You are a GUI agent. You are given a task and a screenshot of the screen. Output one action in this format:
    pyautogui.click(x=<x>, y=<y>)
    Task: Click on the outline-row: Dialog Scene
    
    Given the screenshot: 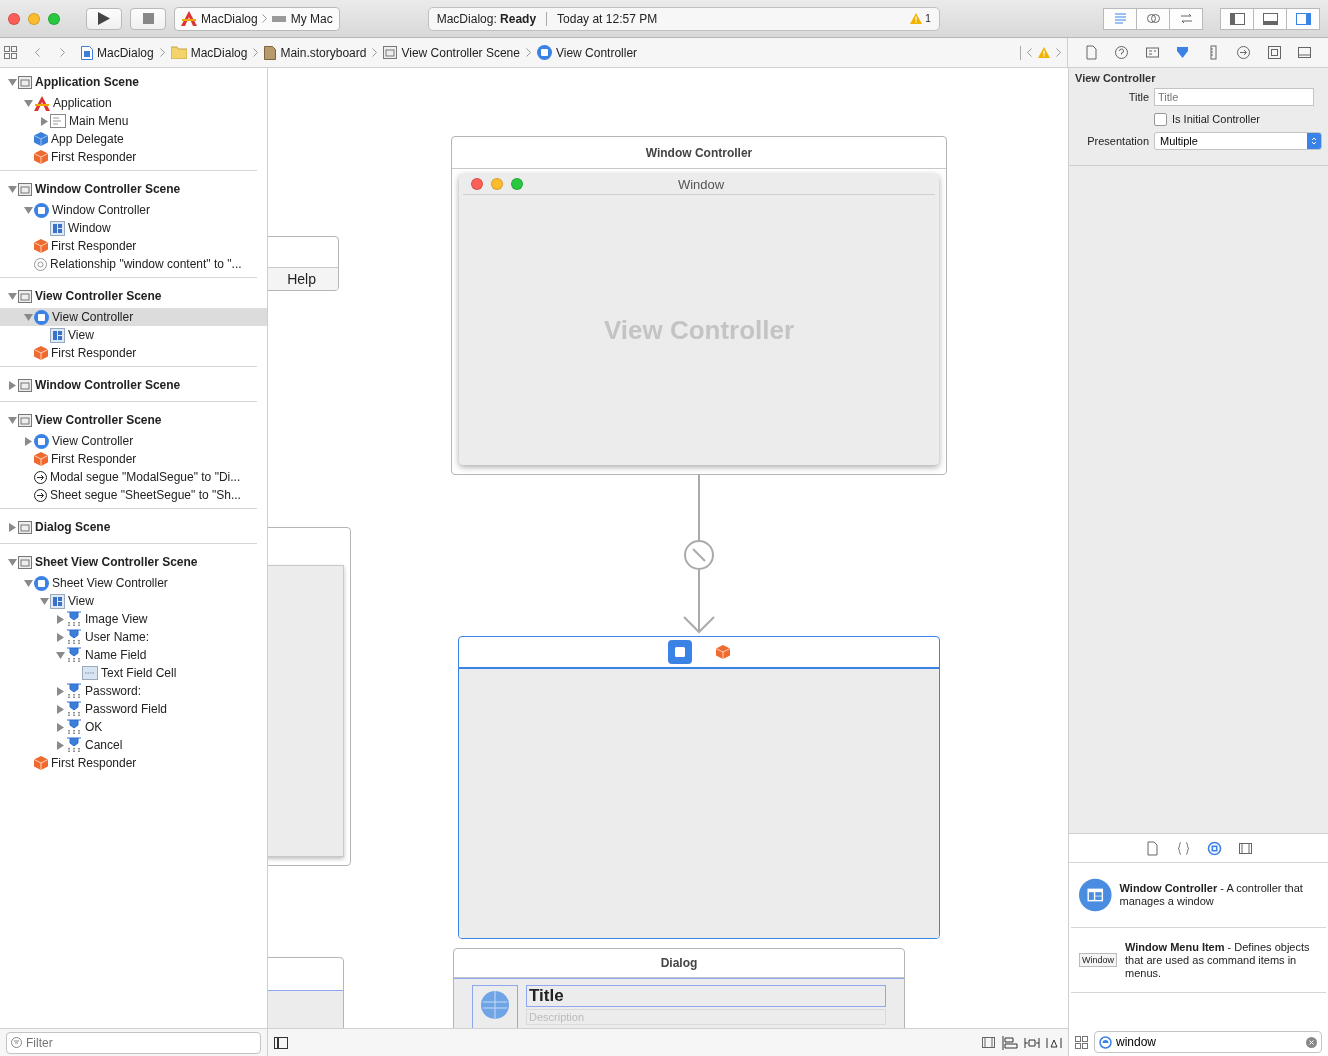 What is the action you would take?
    pyautogui.click(x=128, y=527)
    